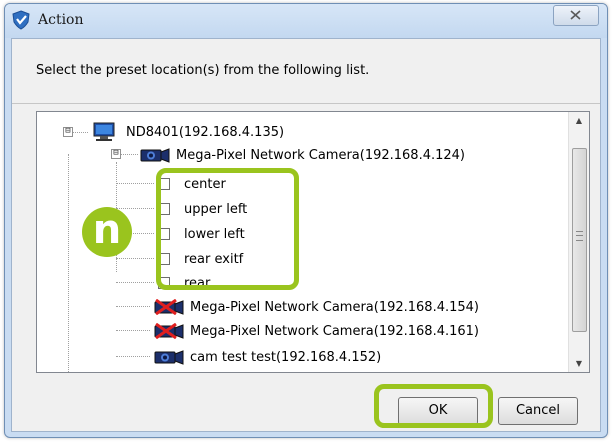 The height and width of the screenshot is (444, 614). Describe the element at coordinates (227, 229) in the screenshot. I see `presets-highlight-callout` at that location.